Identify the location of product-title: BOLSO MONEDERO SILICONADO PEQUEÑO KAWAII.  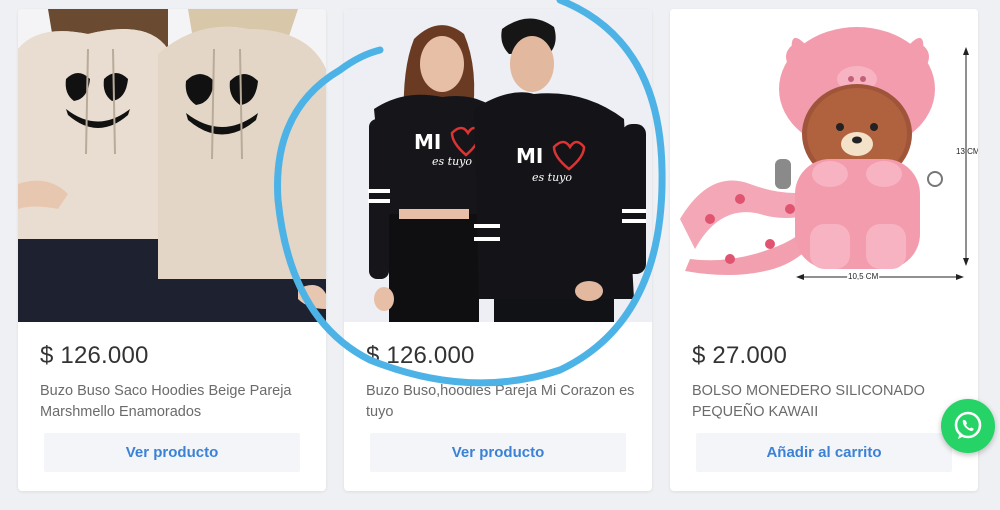
(829, 402).